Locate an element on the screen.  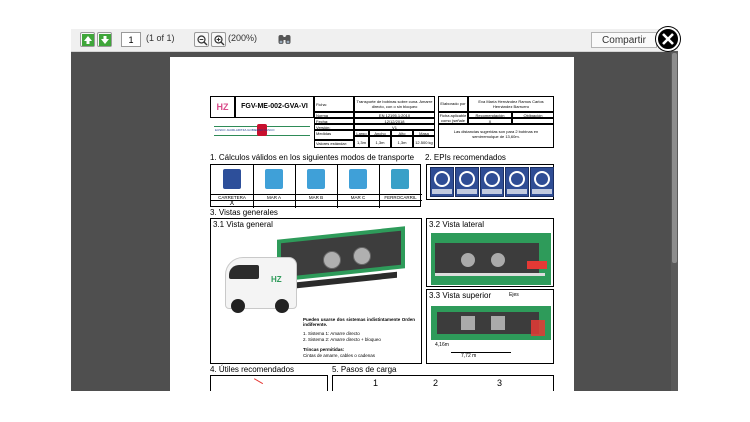
paso-2: 2 is located at coordinates (436, 383).